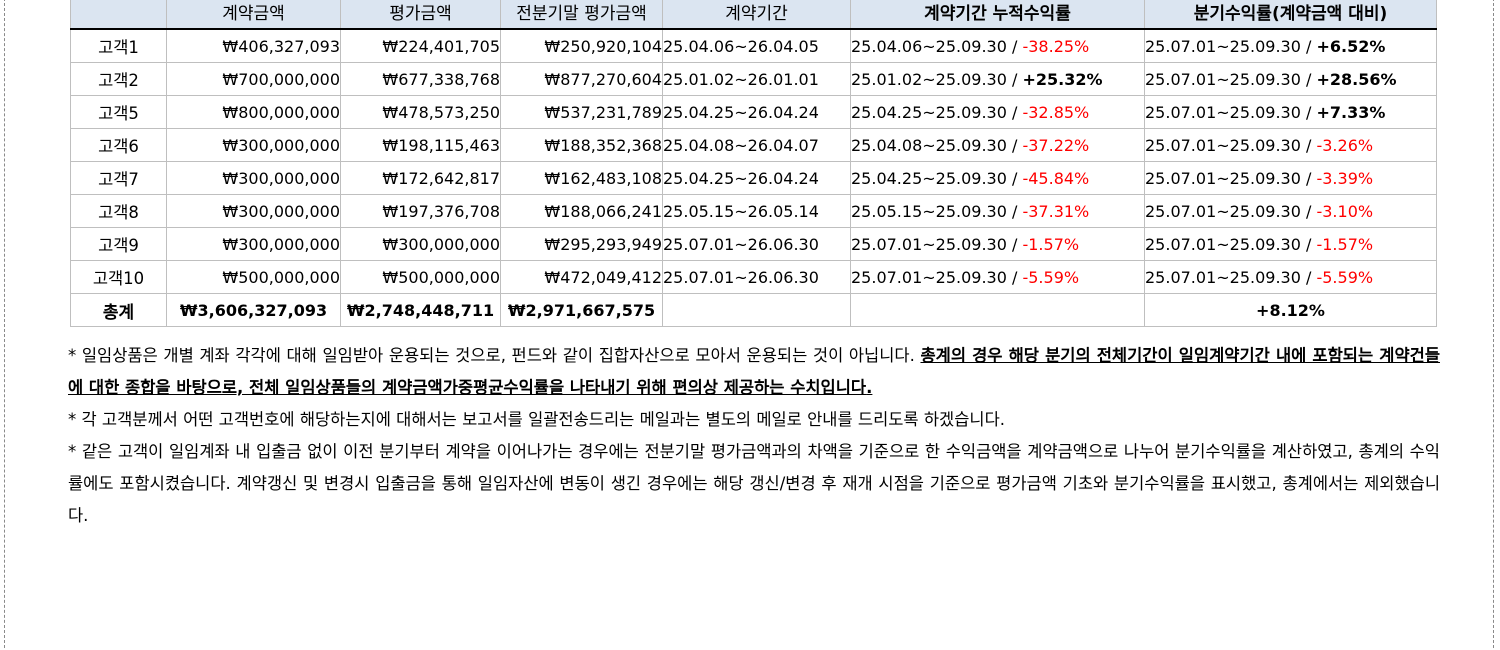  I want to click on quarter-rate: -3.10%, so click(1345, 211).